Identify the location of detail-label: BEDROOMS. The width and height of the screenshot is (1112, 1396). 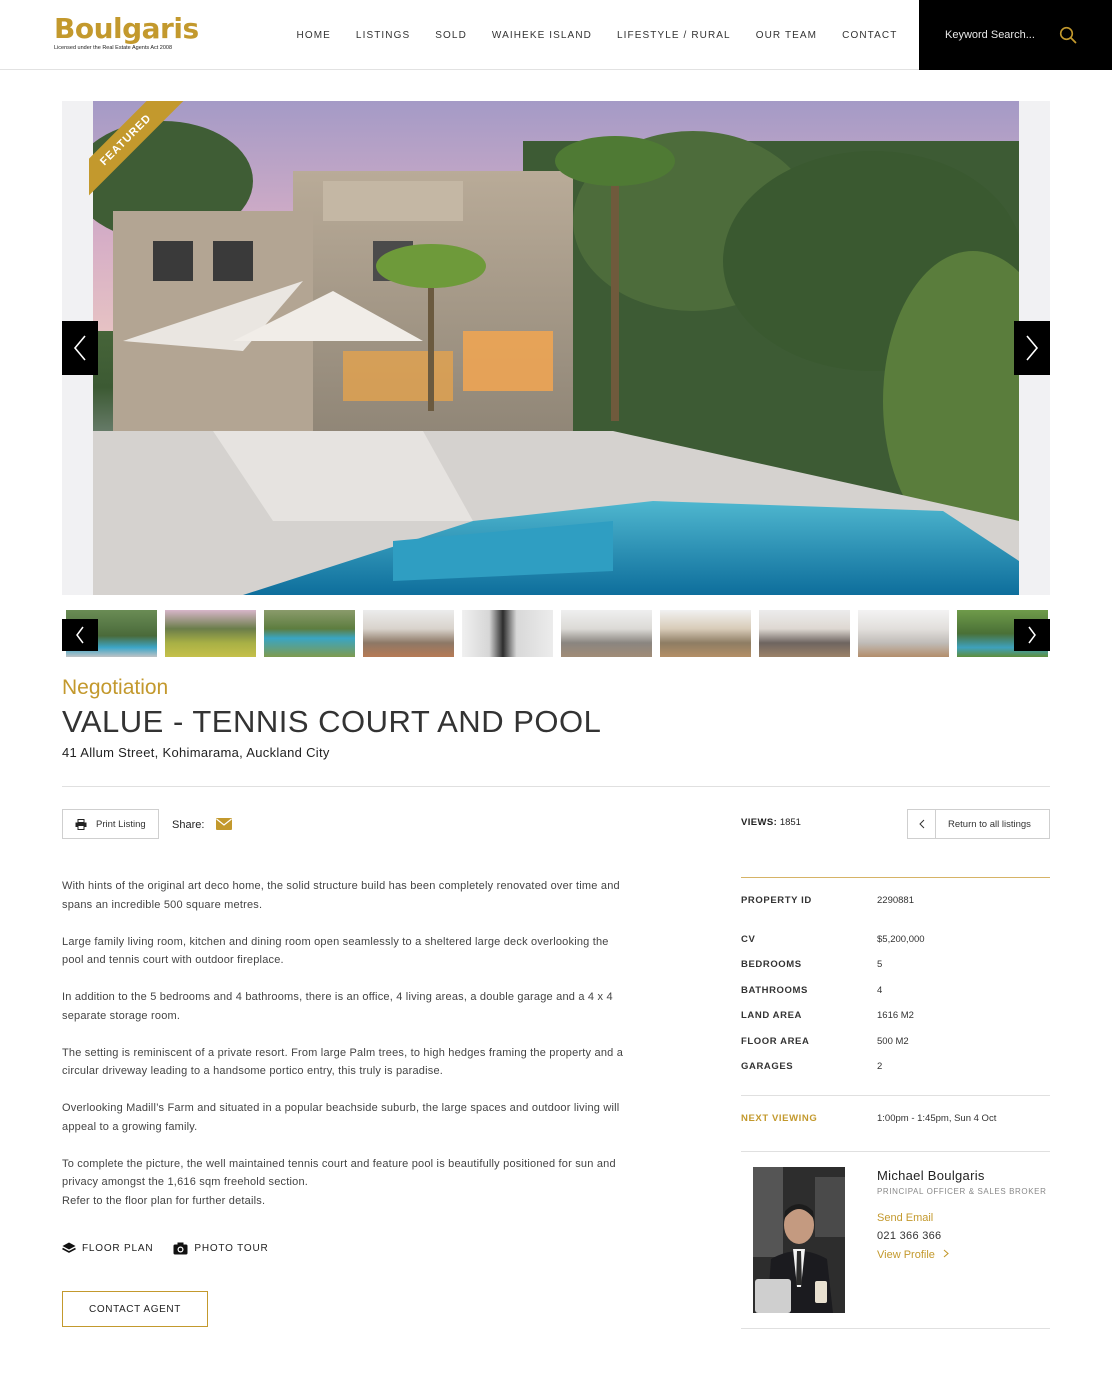
(771, 964).